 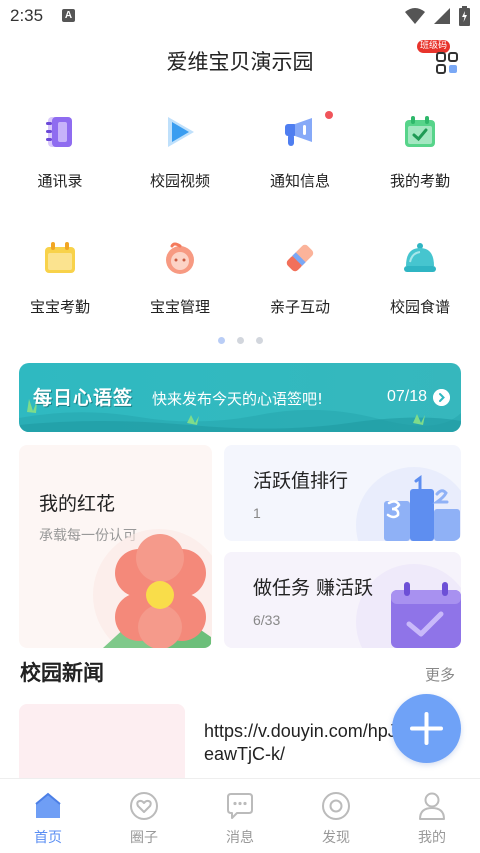 What do you see at coordinates (181, 132) in the screenshot?
I see `play-video-icon` at bounding box center [181, 132].